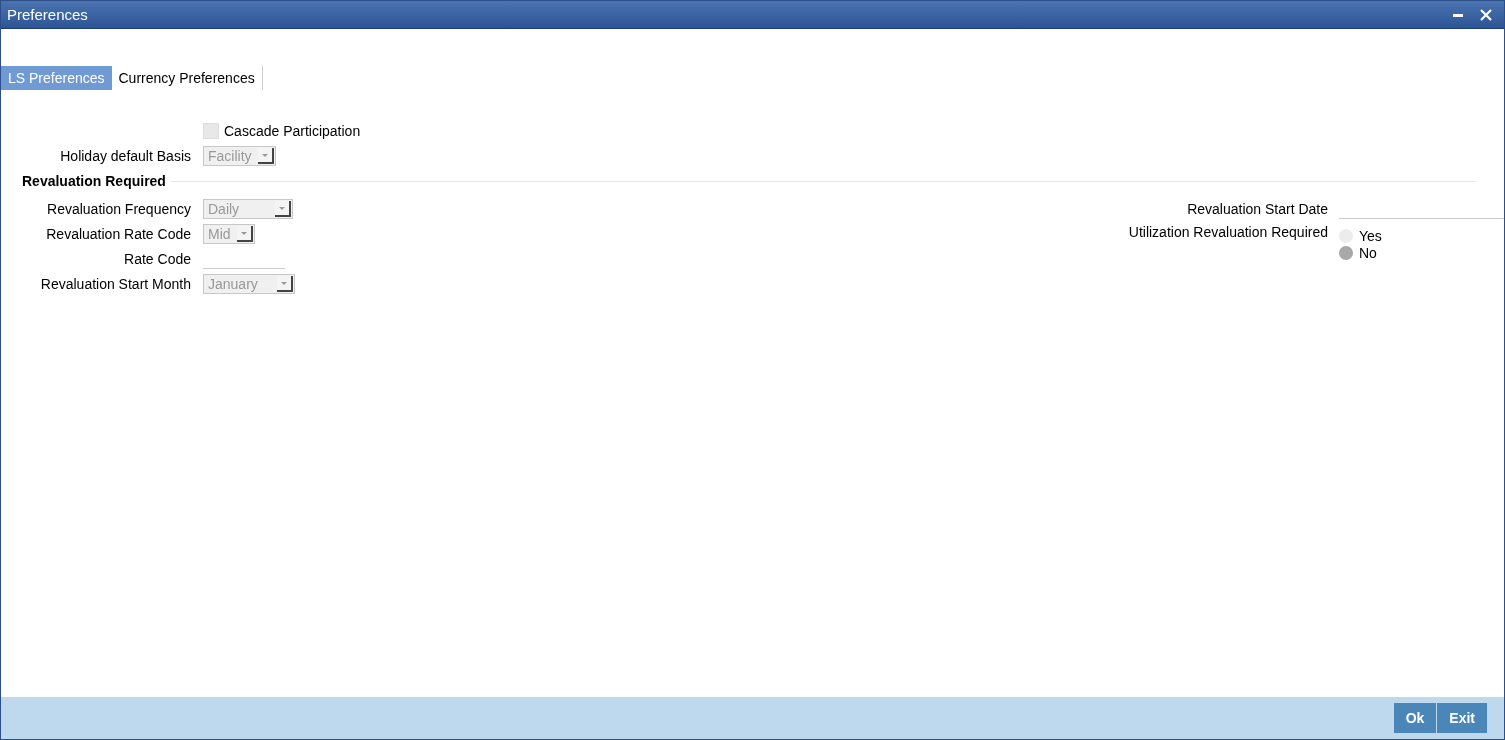 This screenshot has width=1505, height=740. What do you see at coordinates (1346, 252) in the screenshot?
I see `radio-button` at bounding box center [1346, 252].